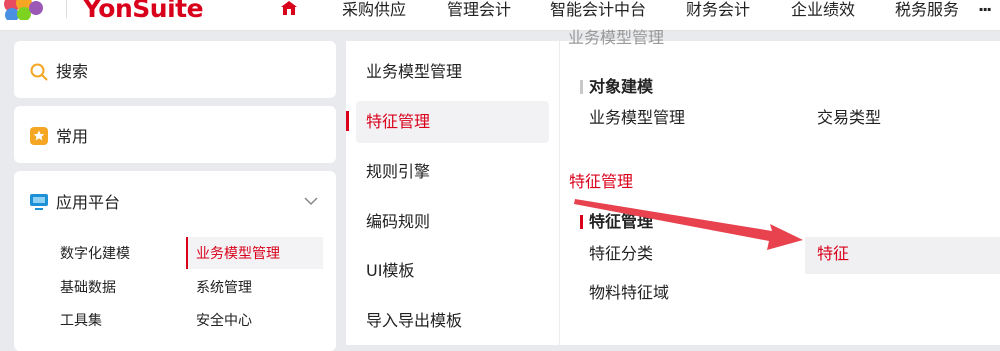 The width and height of the screenshot is (1000, 351). What do you see at coordinates (224, 321) in the screenshot?
I see `sub-item-security-center: 安全中心` at bounding box center [224, 321].